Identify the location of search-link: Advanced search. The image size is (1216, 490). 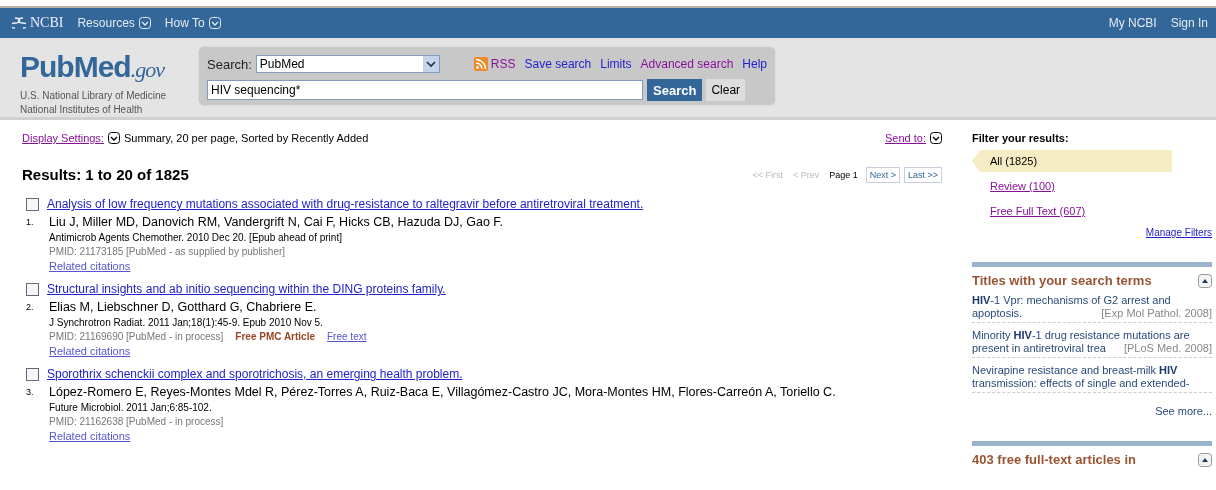
(687, 64).